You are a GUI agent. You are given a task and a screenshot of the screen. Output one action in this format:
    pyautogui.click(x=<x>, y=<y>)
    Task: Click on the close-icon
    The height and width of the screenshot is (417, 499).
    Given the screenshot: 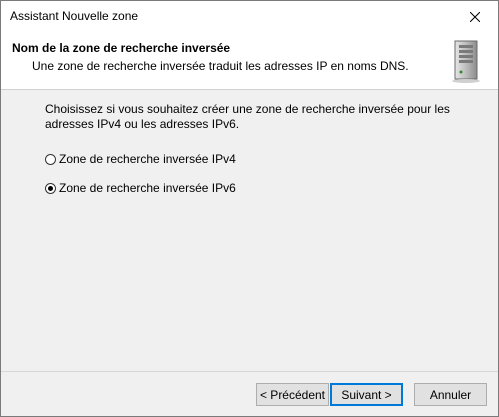 What is the action you would take?
    pyautogui.click(x=475, y=16)
    